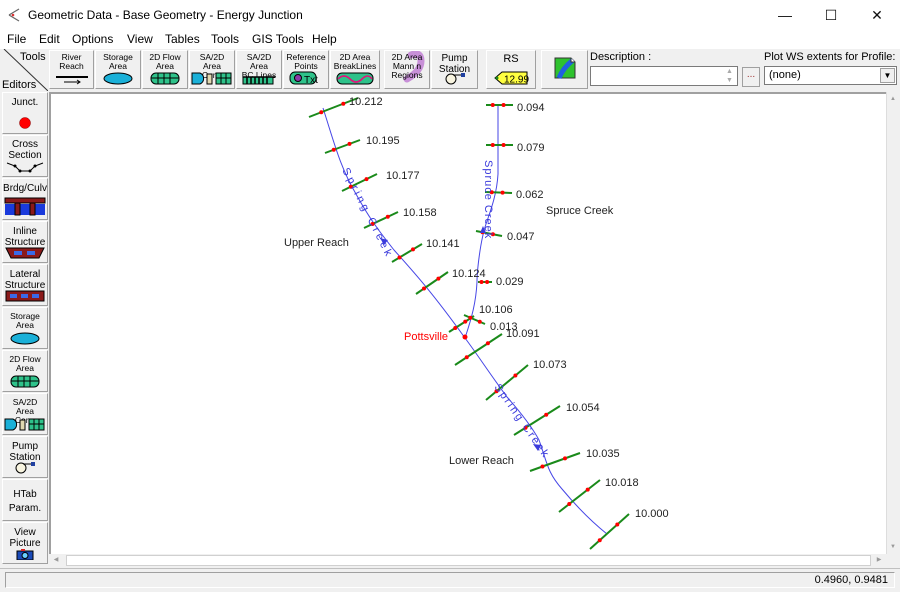  I want to click on reach-label-upper-reach: Upper Reach, so click(316, 243).